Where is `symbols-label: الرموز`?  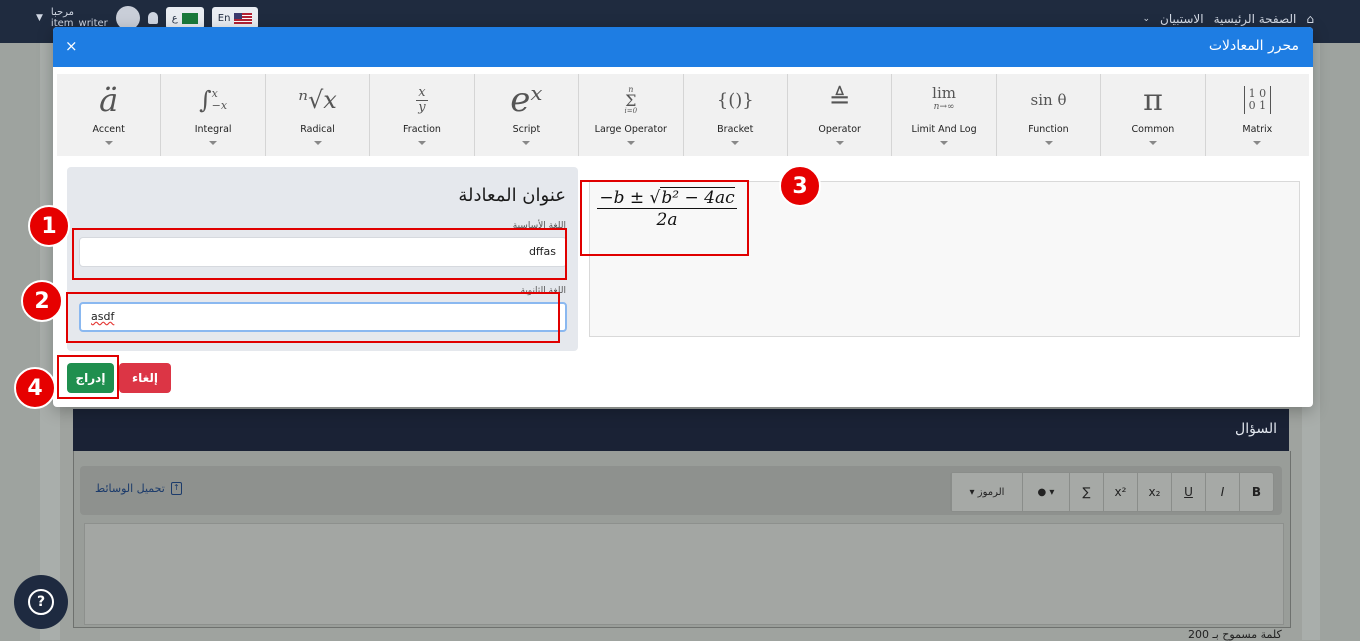
symbols-label: الرموز is located at coordinates (991, 492).